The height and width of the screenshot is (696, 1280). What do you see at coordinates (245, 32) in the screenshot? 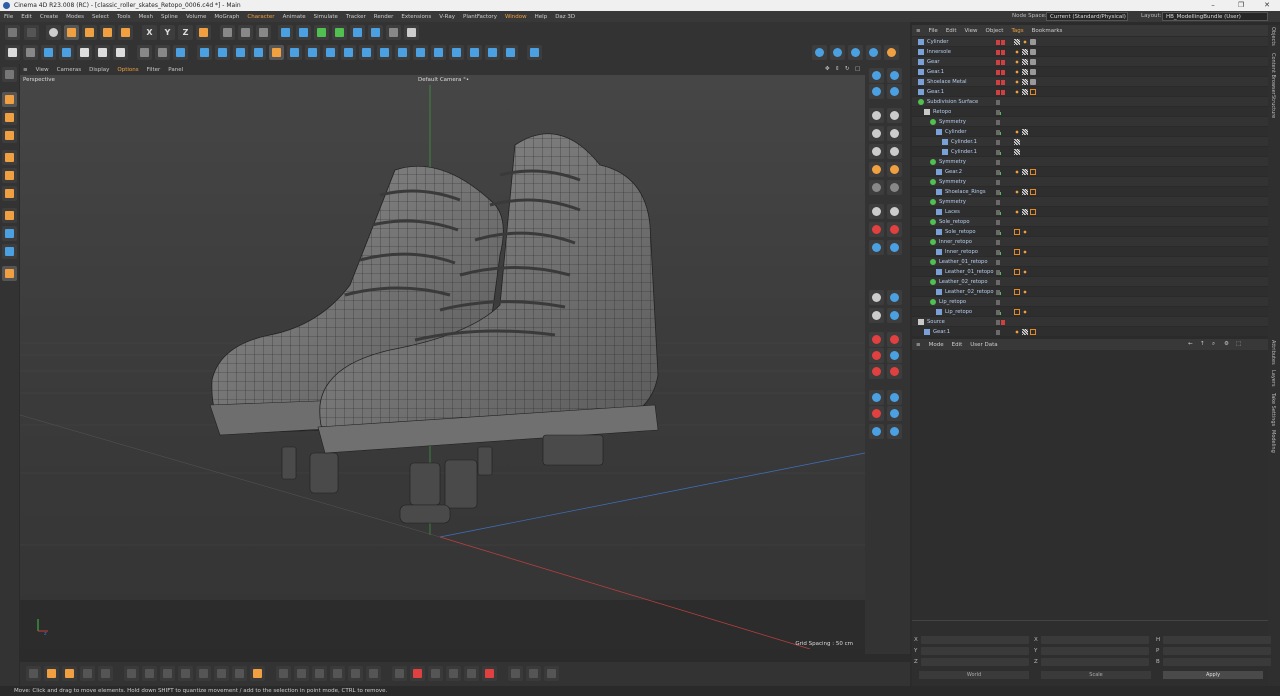
I see `render-picture-viewer-button` at bounding box center [245, 32].